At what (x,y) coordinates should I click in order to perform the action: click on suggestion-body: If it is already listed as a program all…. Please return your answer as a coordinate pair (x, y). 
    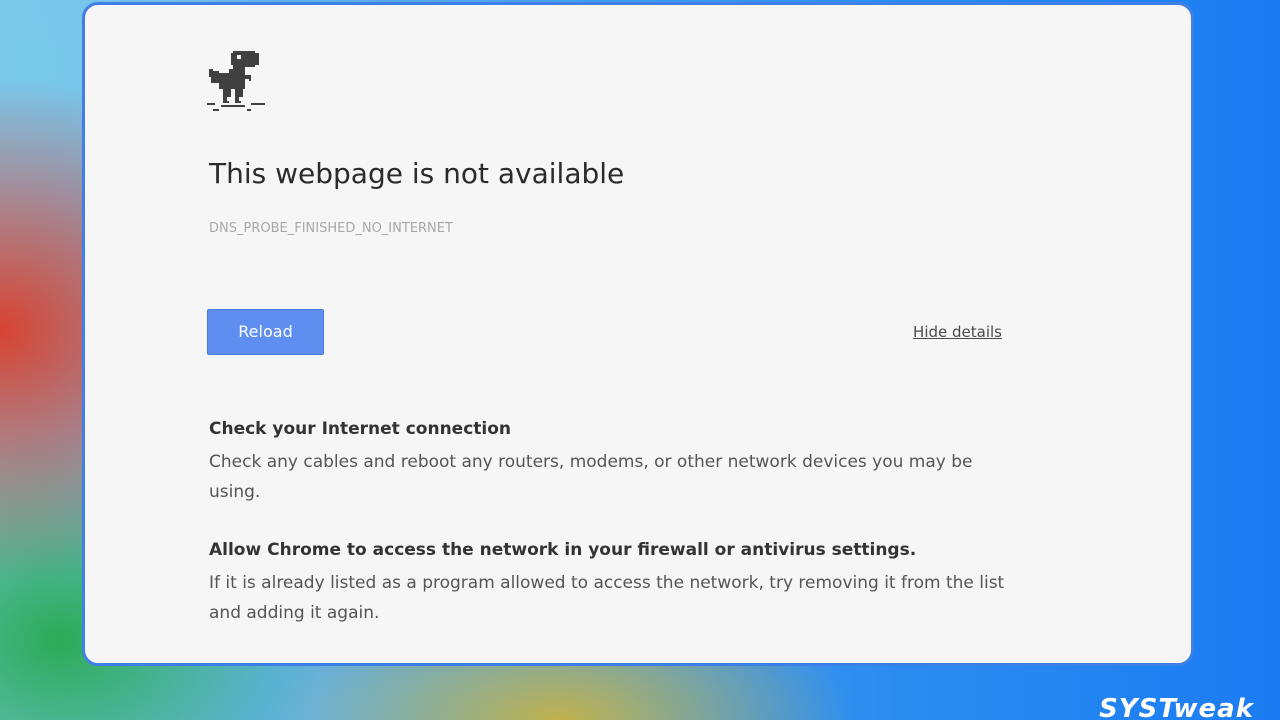
    Looking at the image, I should click on (607, 598).